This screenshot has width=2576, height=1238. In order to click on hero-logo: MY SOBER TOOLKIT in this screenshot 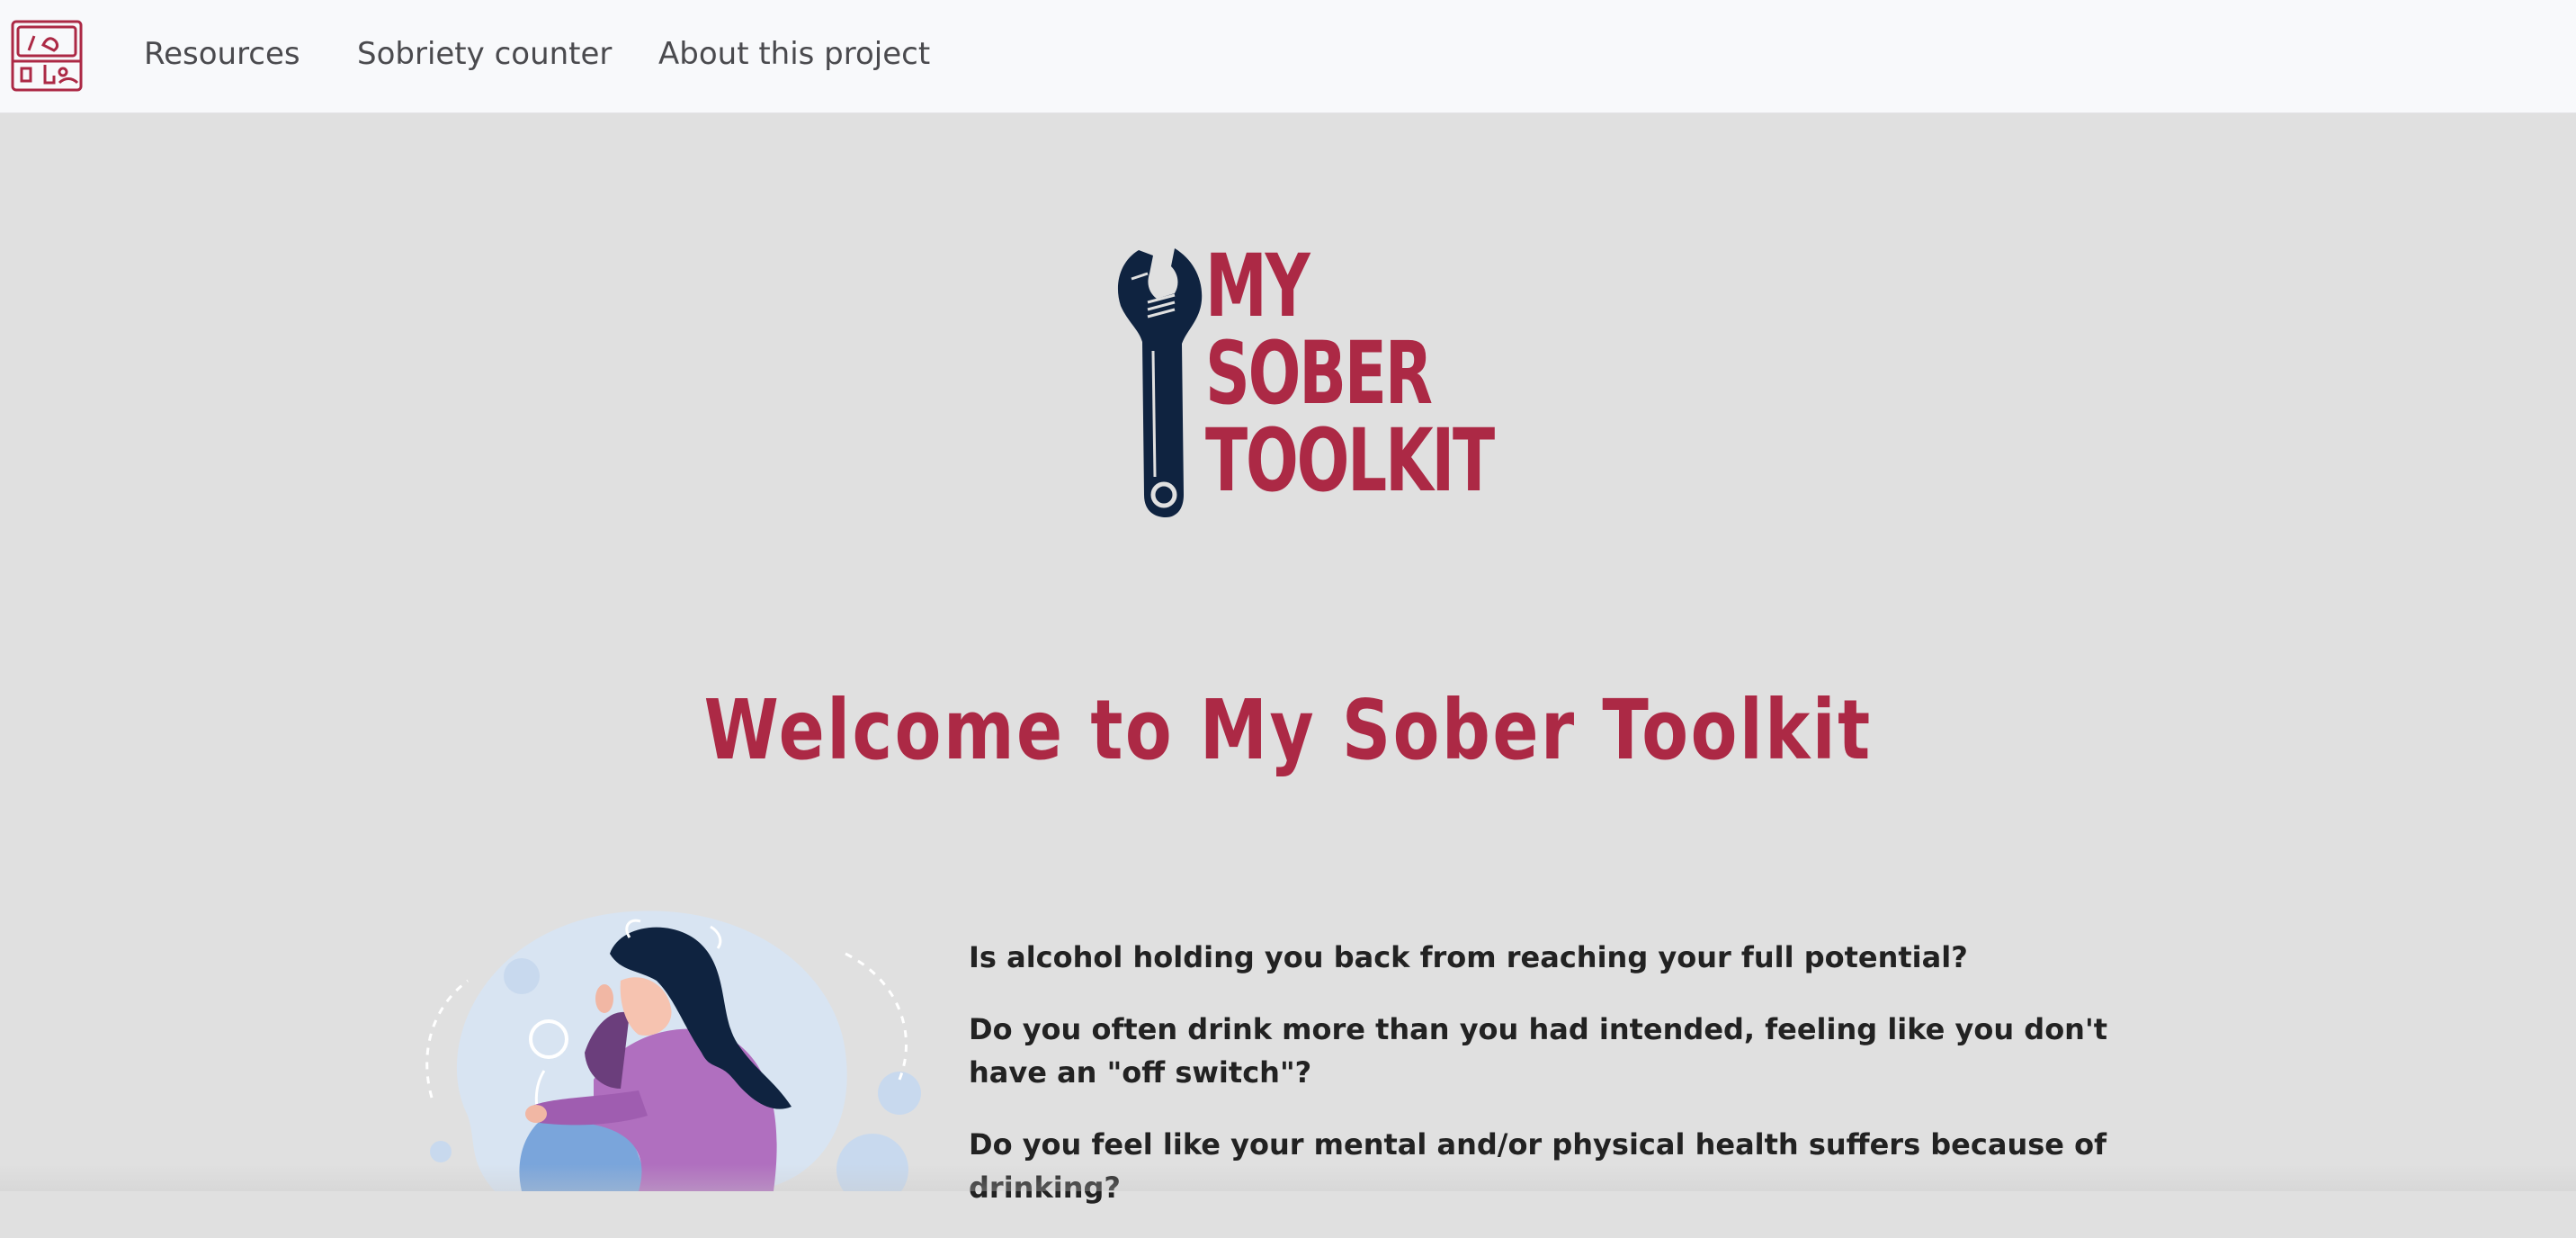, I will do `click(1303, 382)`.